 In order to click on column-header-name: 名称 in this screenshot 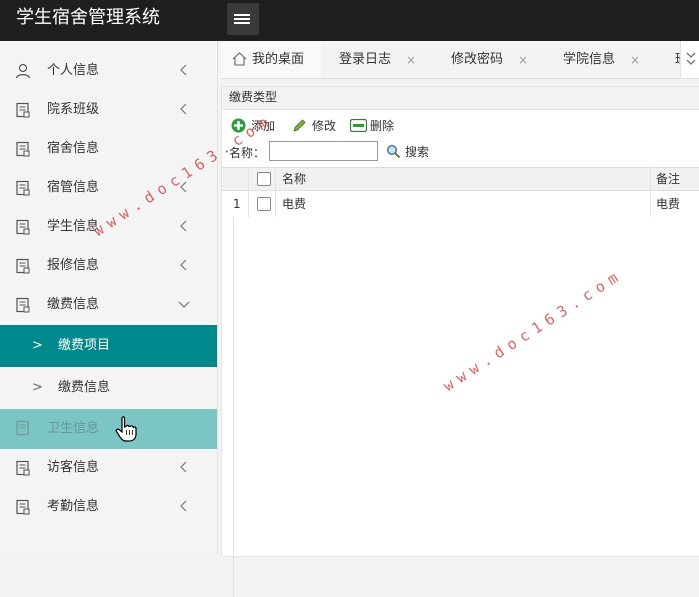, I will do `click(294, 179)`.